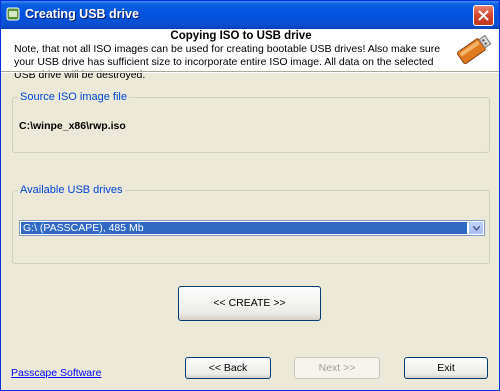  I want to click on source-legend: Source ISO image file, so click(73, 97).